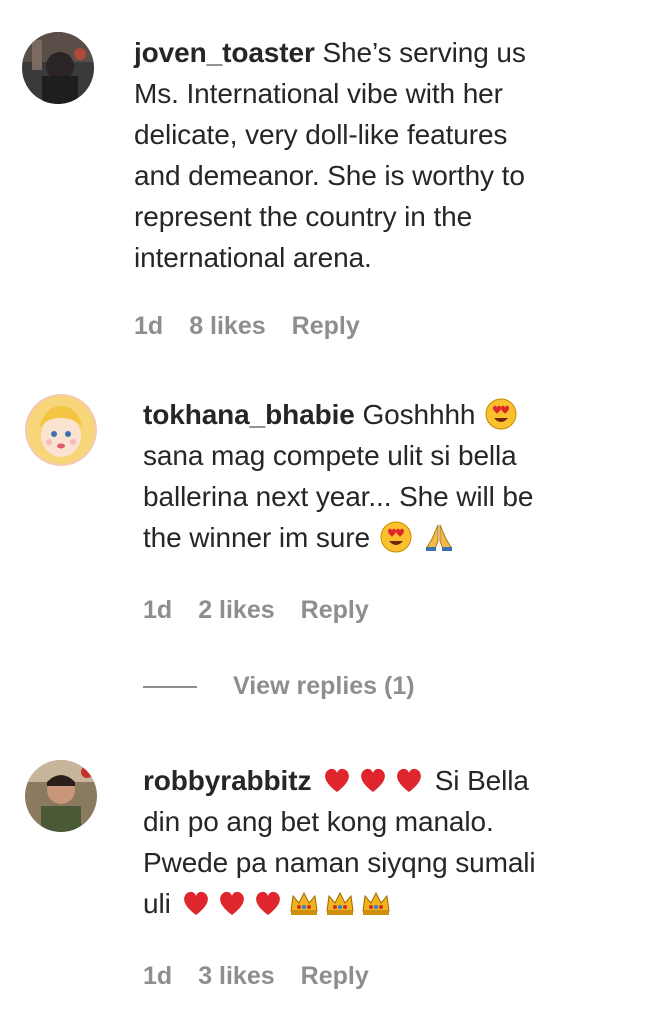 This screenshot has width=652, height=1024. I want to click on comment-line: Goshhhh, so click(419, 414).